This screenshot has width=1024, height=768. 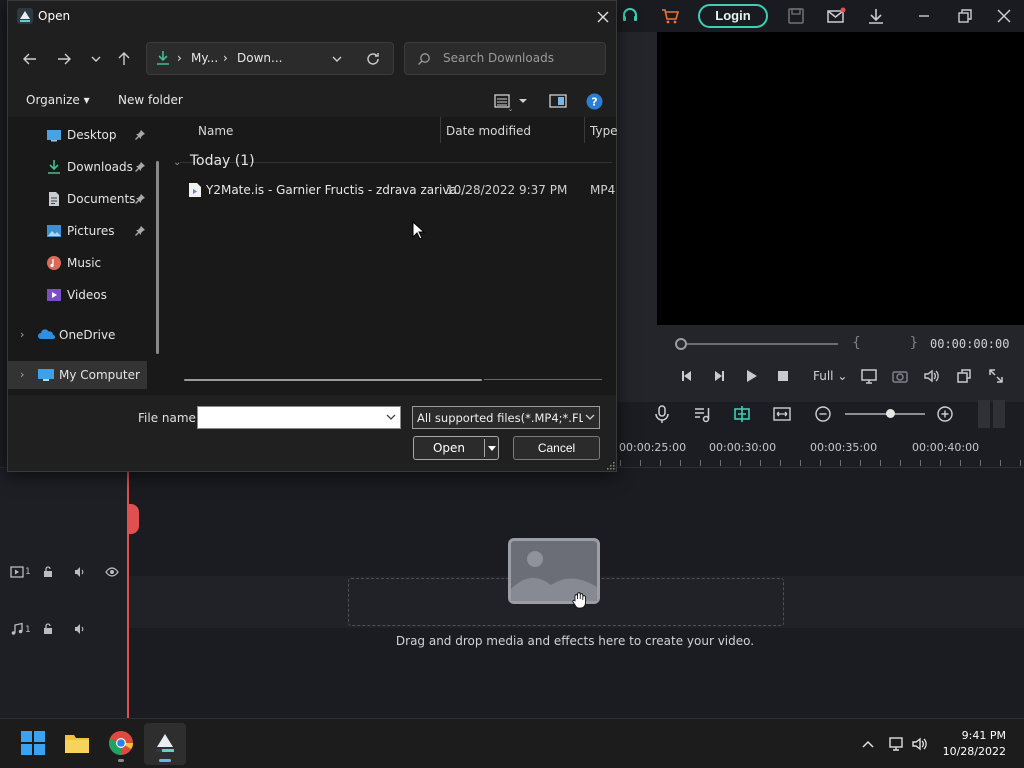 I want to click on mark-in-out-brackets: { }, so click(x=896, y=343).